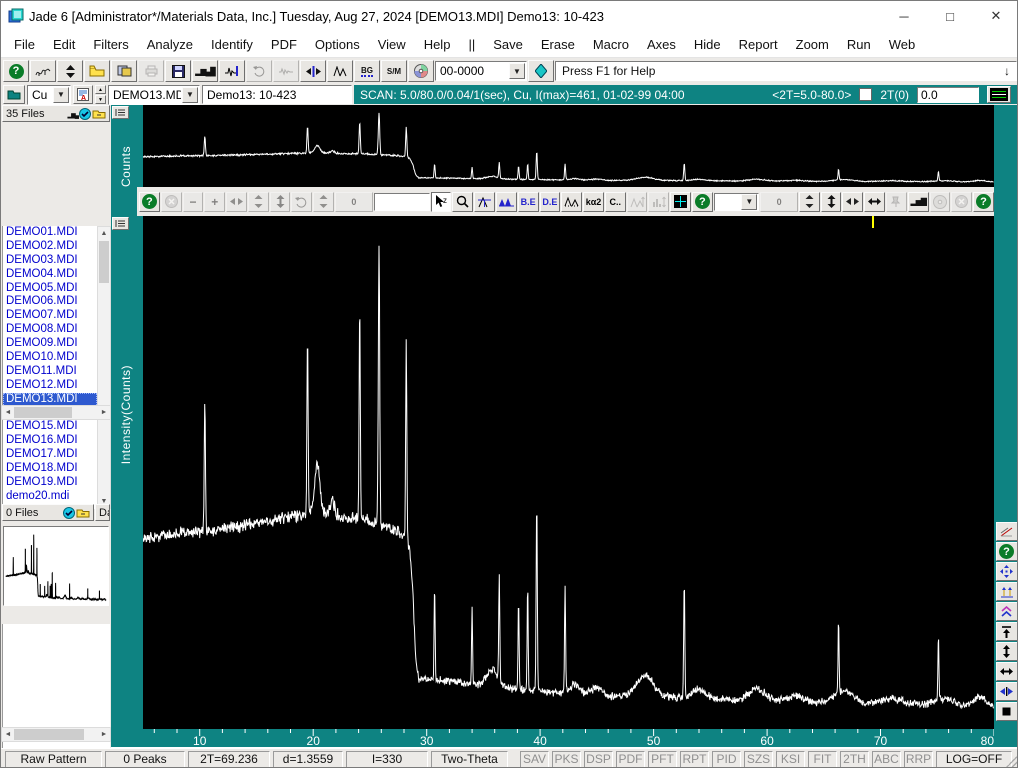 The image size is (1018, 768). What do you see at coordinates (758, 758) in the screenshot?
I see `mode-flag-szs: SZS` at bounding box center [758, 758].